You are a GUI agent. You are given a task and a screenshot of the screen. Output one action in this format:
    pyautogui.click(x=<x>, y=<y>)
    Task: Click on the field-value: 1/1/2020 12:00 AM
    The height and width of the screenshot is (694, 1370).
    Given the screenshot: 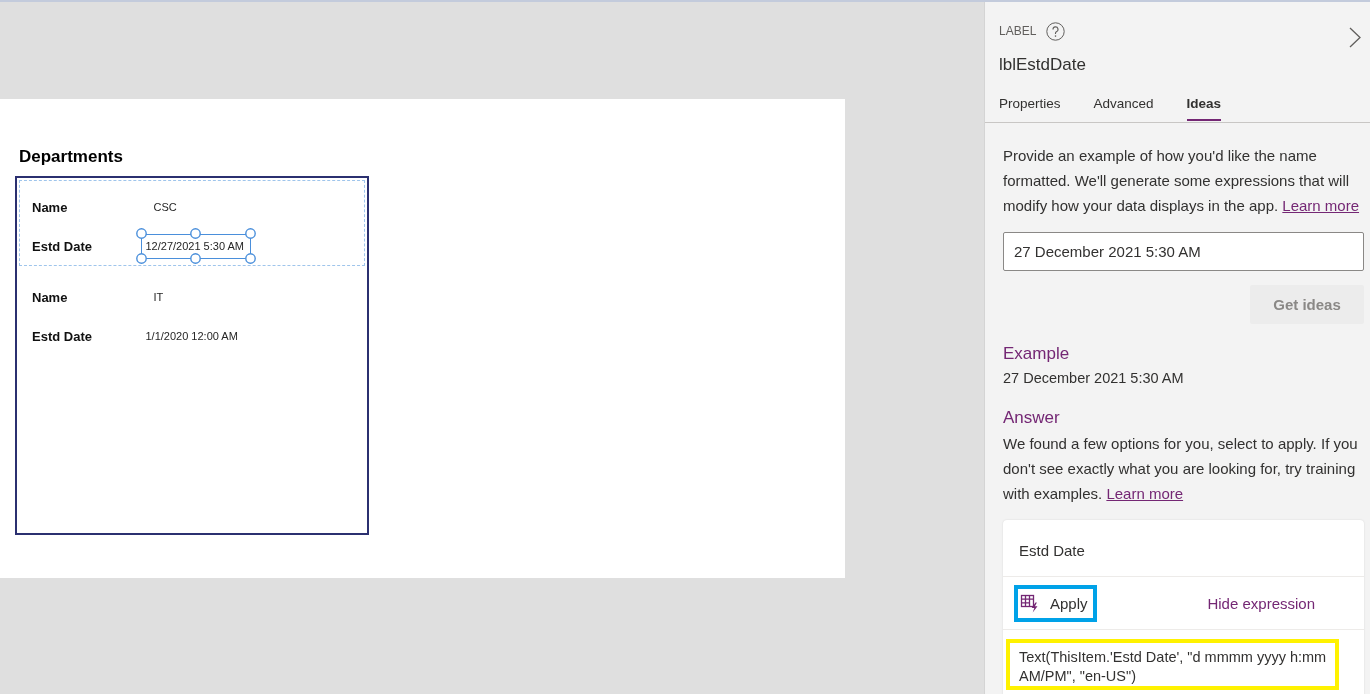 What is the action you would take?
    pyautogui.click(x=191, y=336)
    